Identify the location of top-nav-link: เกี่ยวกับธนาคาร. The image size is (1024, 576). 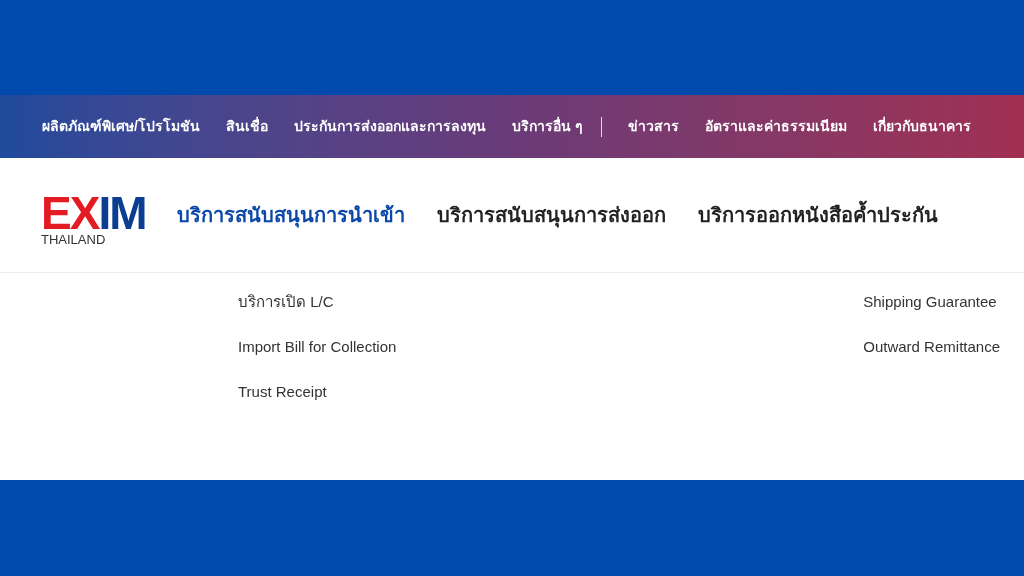
(921, 126).